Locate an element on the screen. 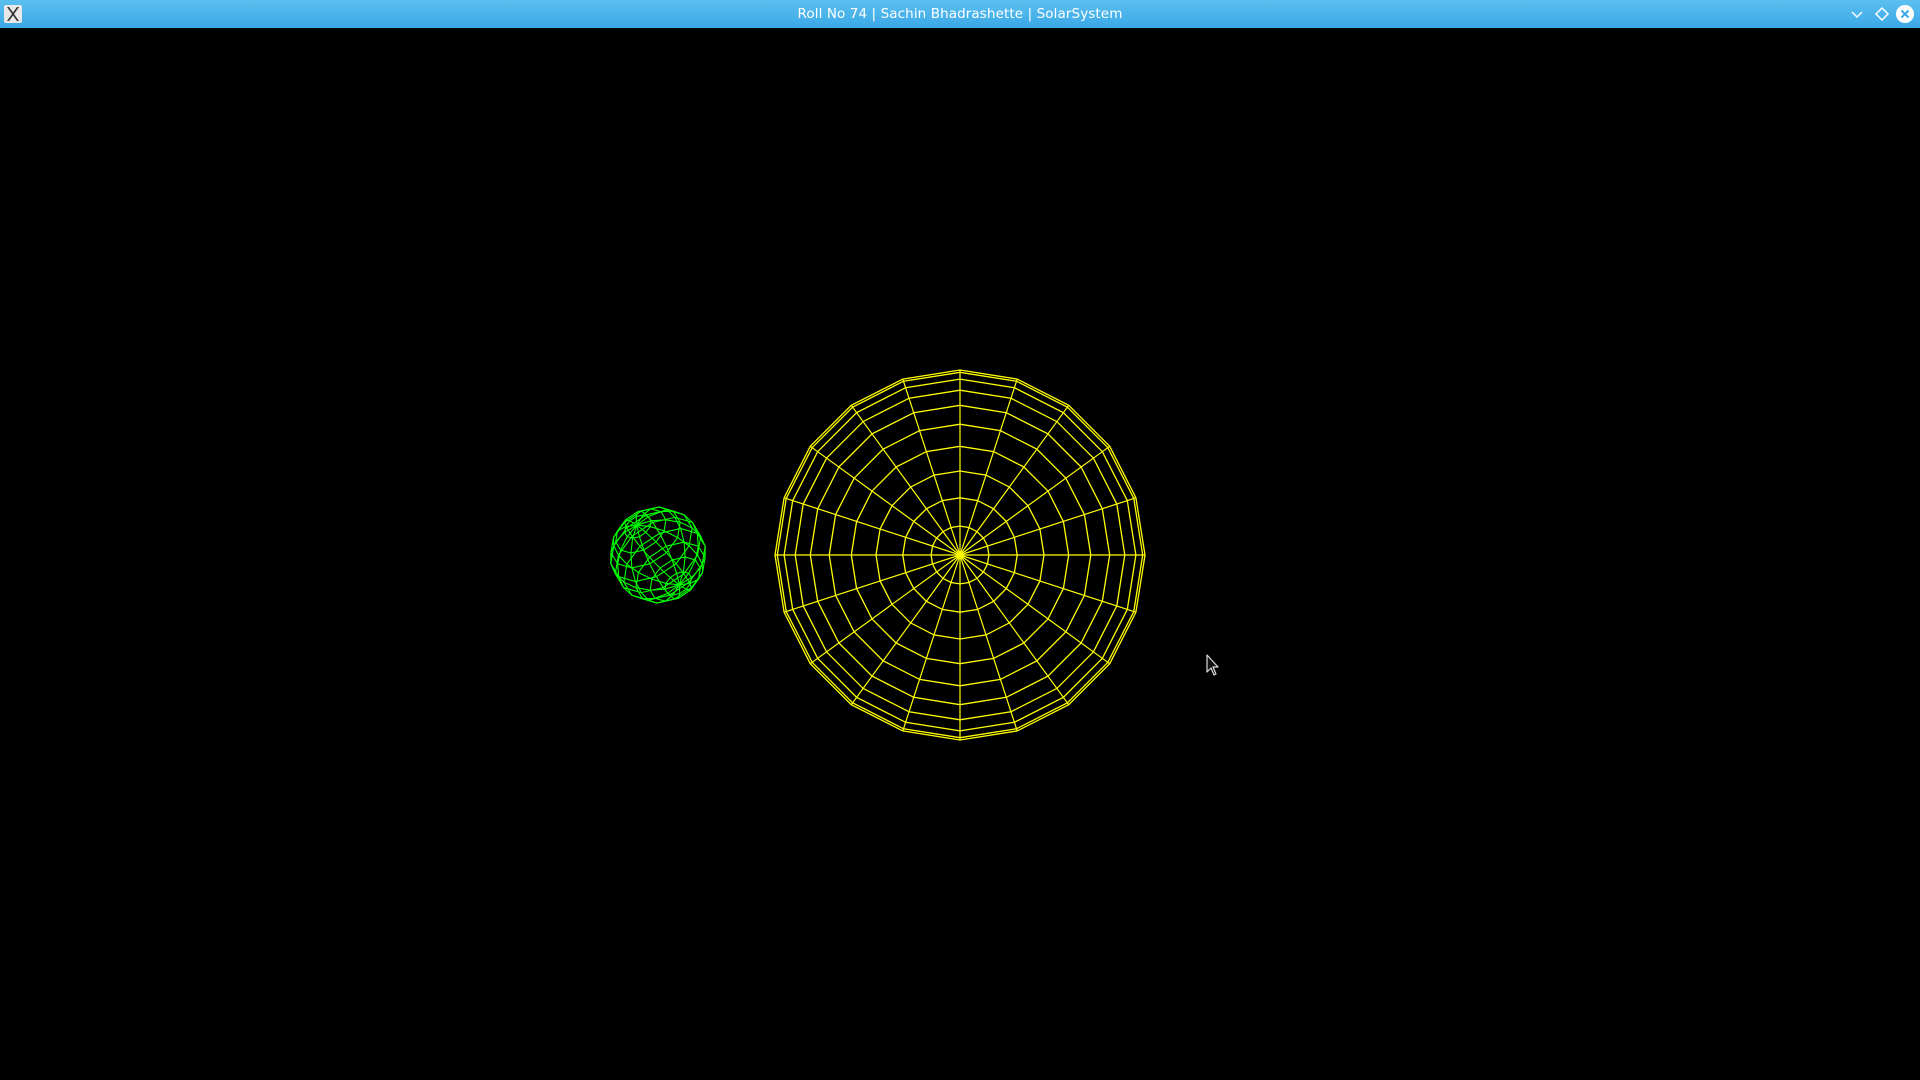  maximize-icon is located at coordinates (1882, 14).